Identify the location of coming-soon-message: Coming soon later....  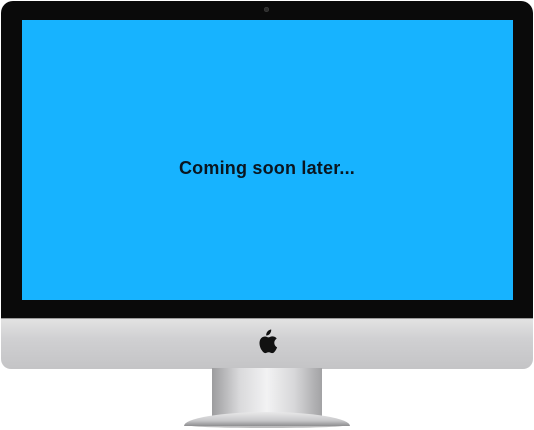
(267, 168).